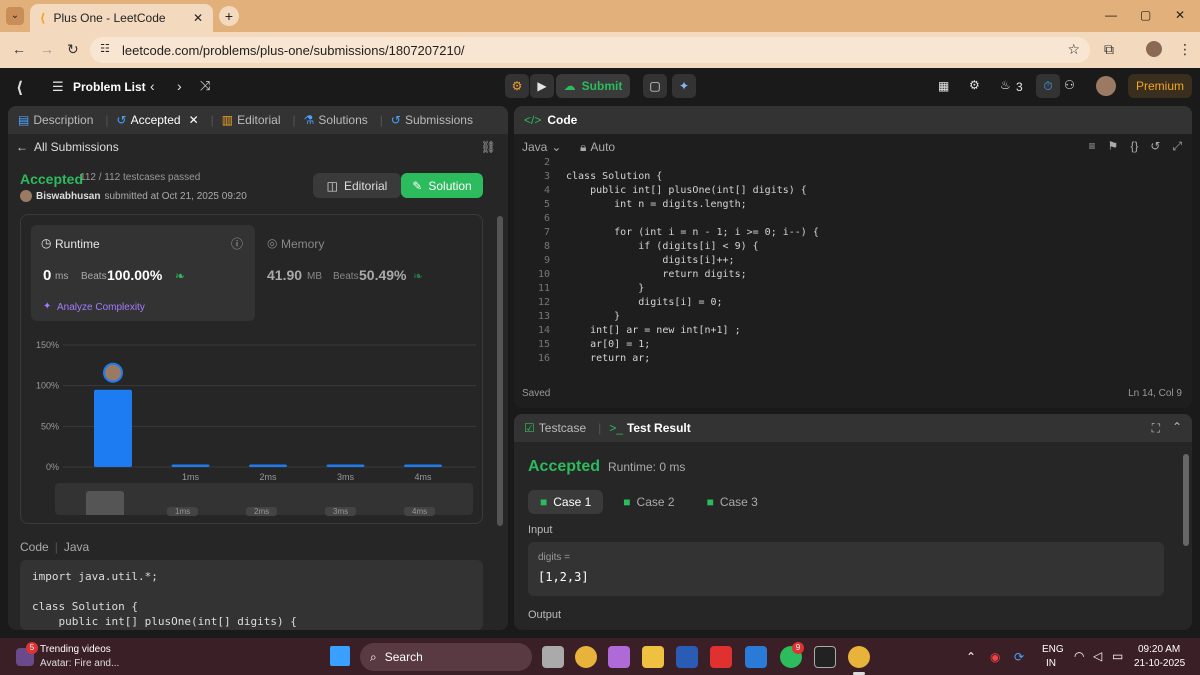 The width and height of the screenshot is (1200, 675). What do you see at coordinates (73, 49) in the screenshot?
I see `reload-icon: ↻` at bounding box center [73, 49].